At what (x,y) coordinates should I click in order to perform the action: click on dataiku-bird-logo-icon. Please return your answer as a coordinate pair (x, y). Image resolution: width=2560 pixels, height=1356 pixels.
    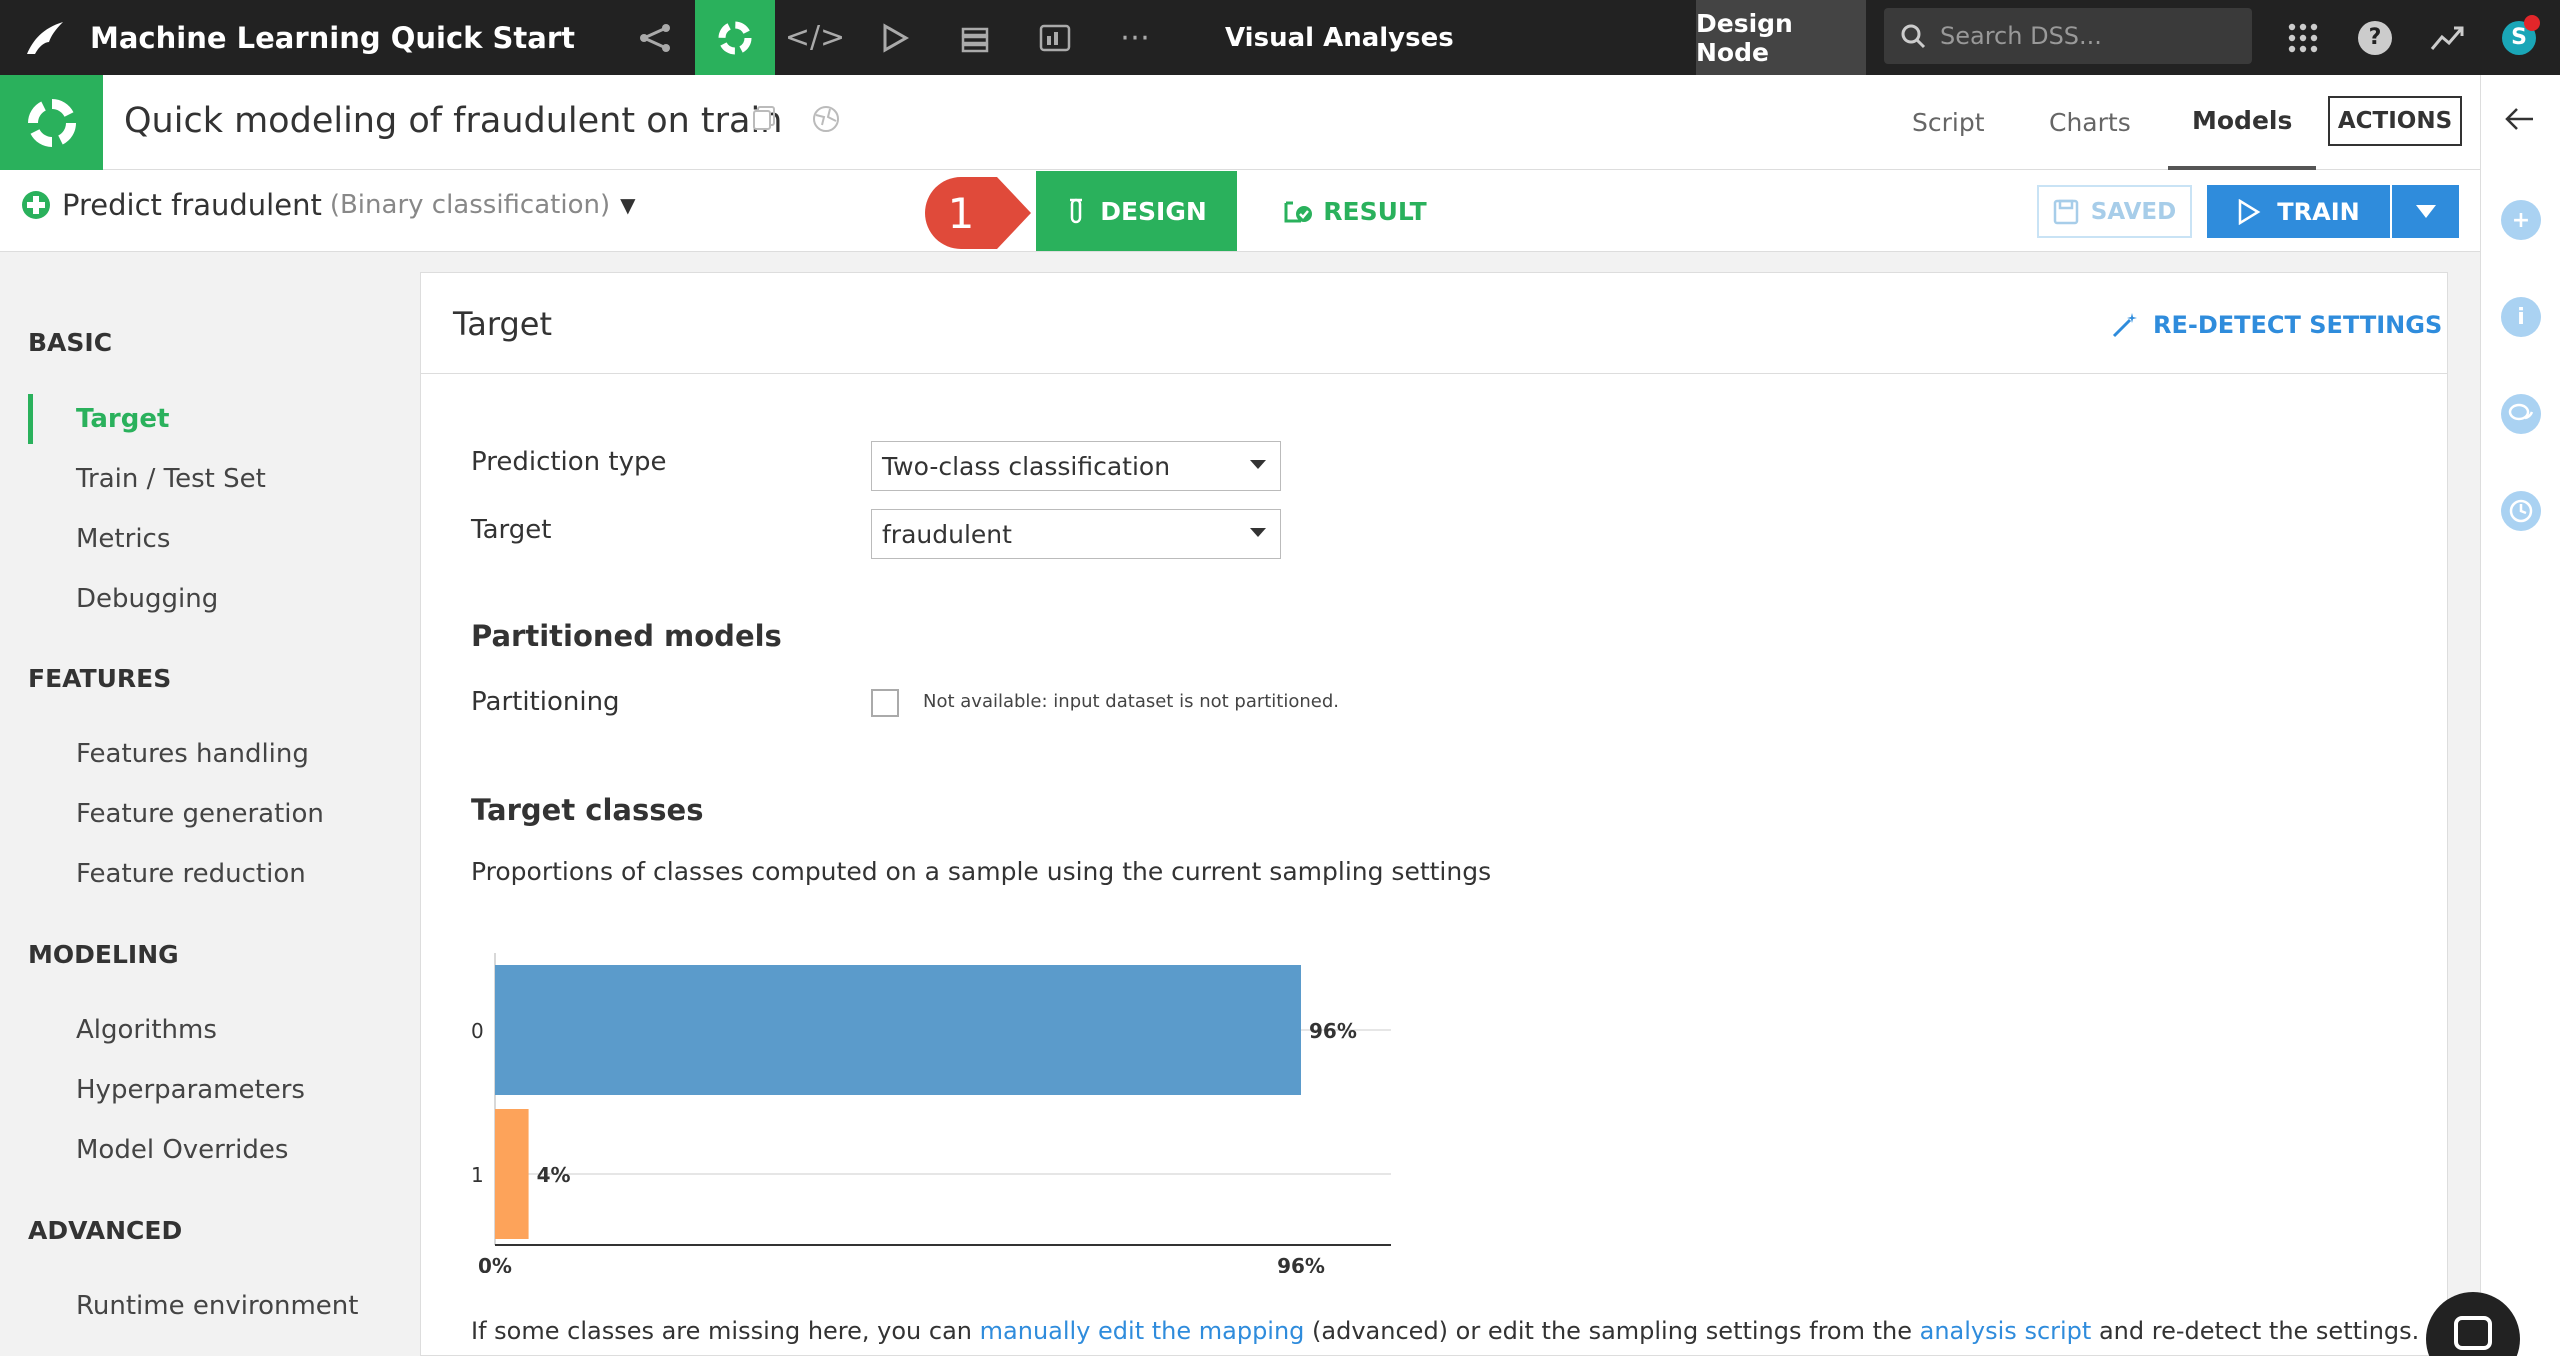
    Looking at the image, I should click on (45, 37).